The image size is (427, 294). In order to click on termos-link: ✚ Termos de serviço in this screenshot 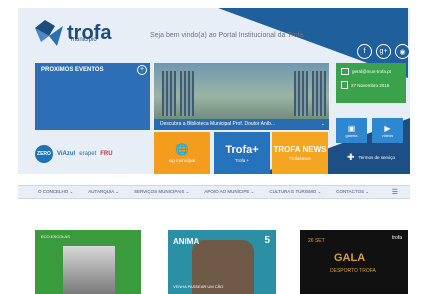, I will do `click(371, 157)`.